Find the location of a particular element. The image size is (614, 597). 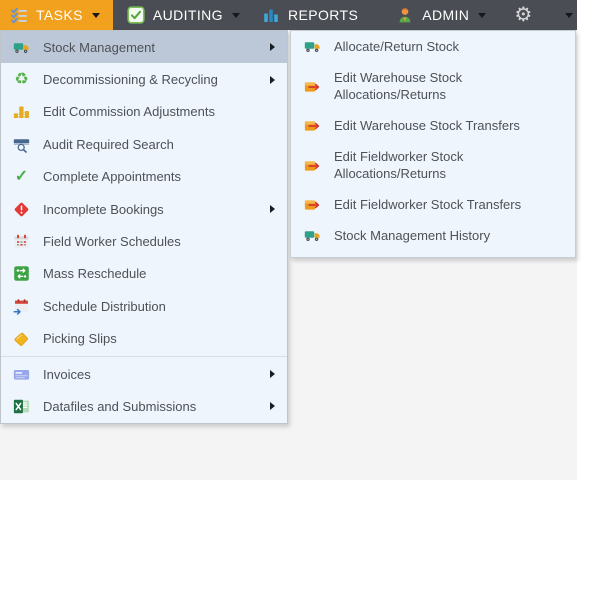

coins-icon is located at coordinates (21, 111).